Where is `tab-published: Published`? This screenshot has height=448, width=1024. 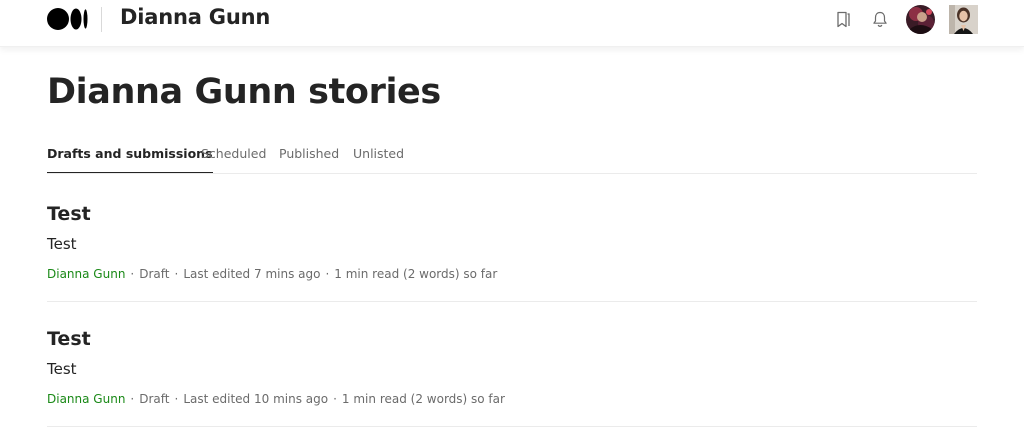
tab-published: Published is located at coordinates (309, 159).